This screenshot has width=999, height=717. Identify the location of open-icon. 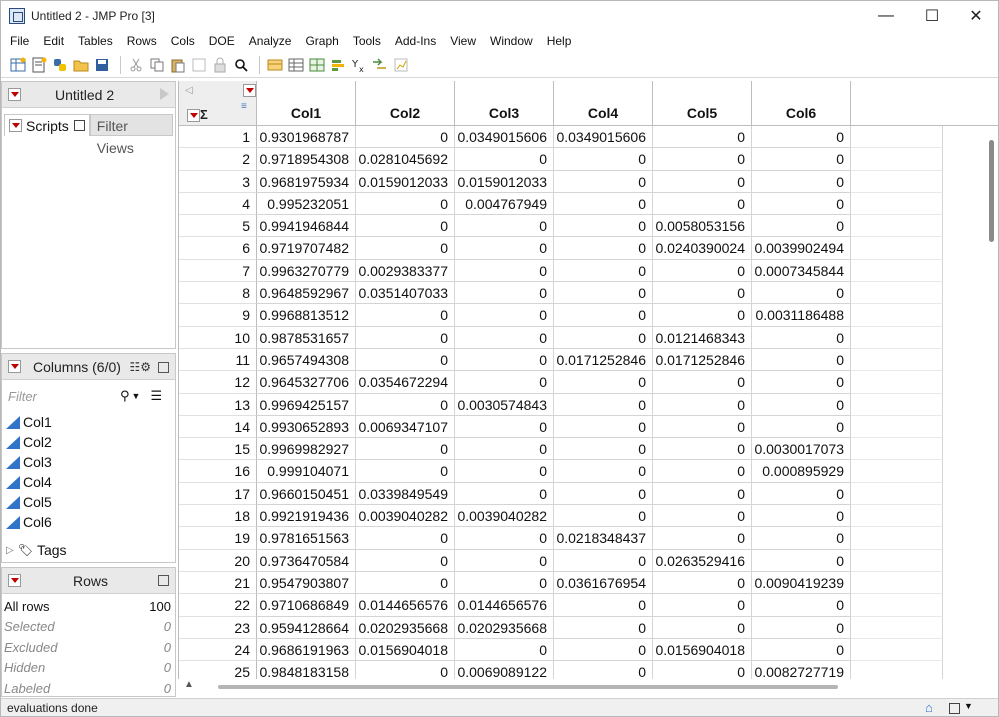
(81, 65).